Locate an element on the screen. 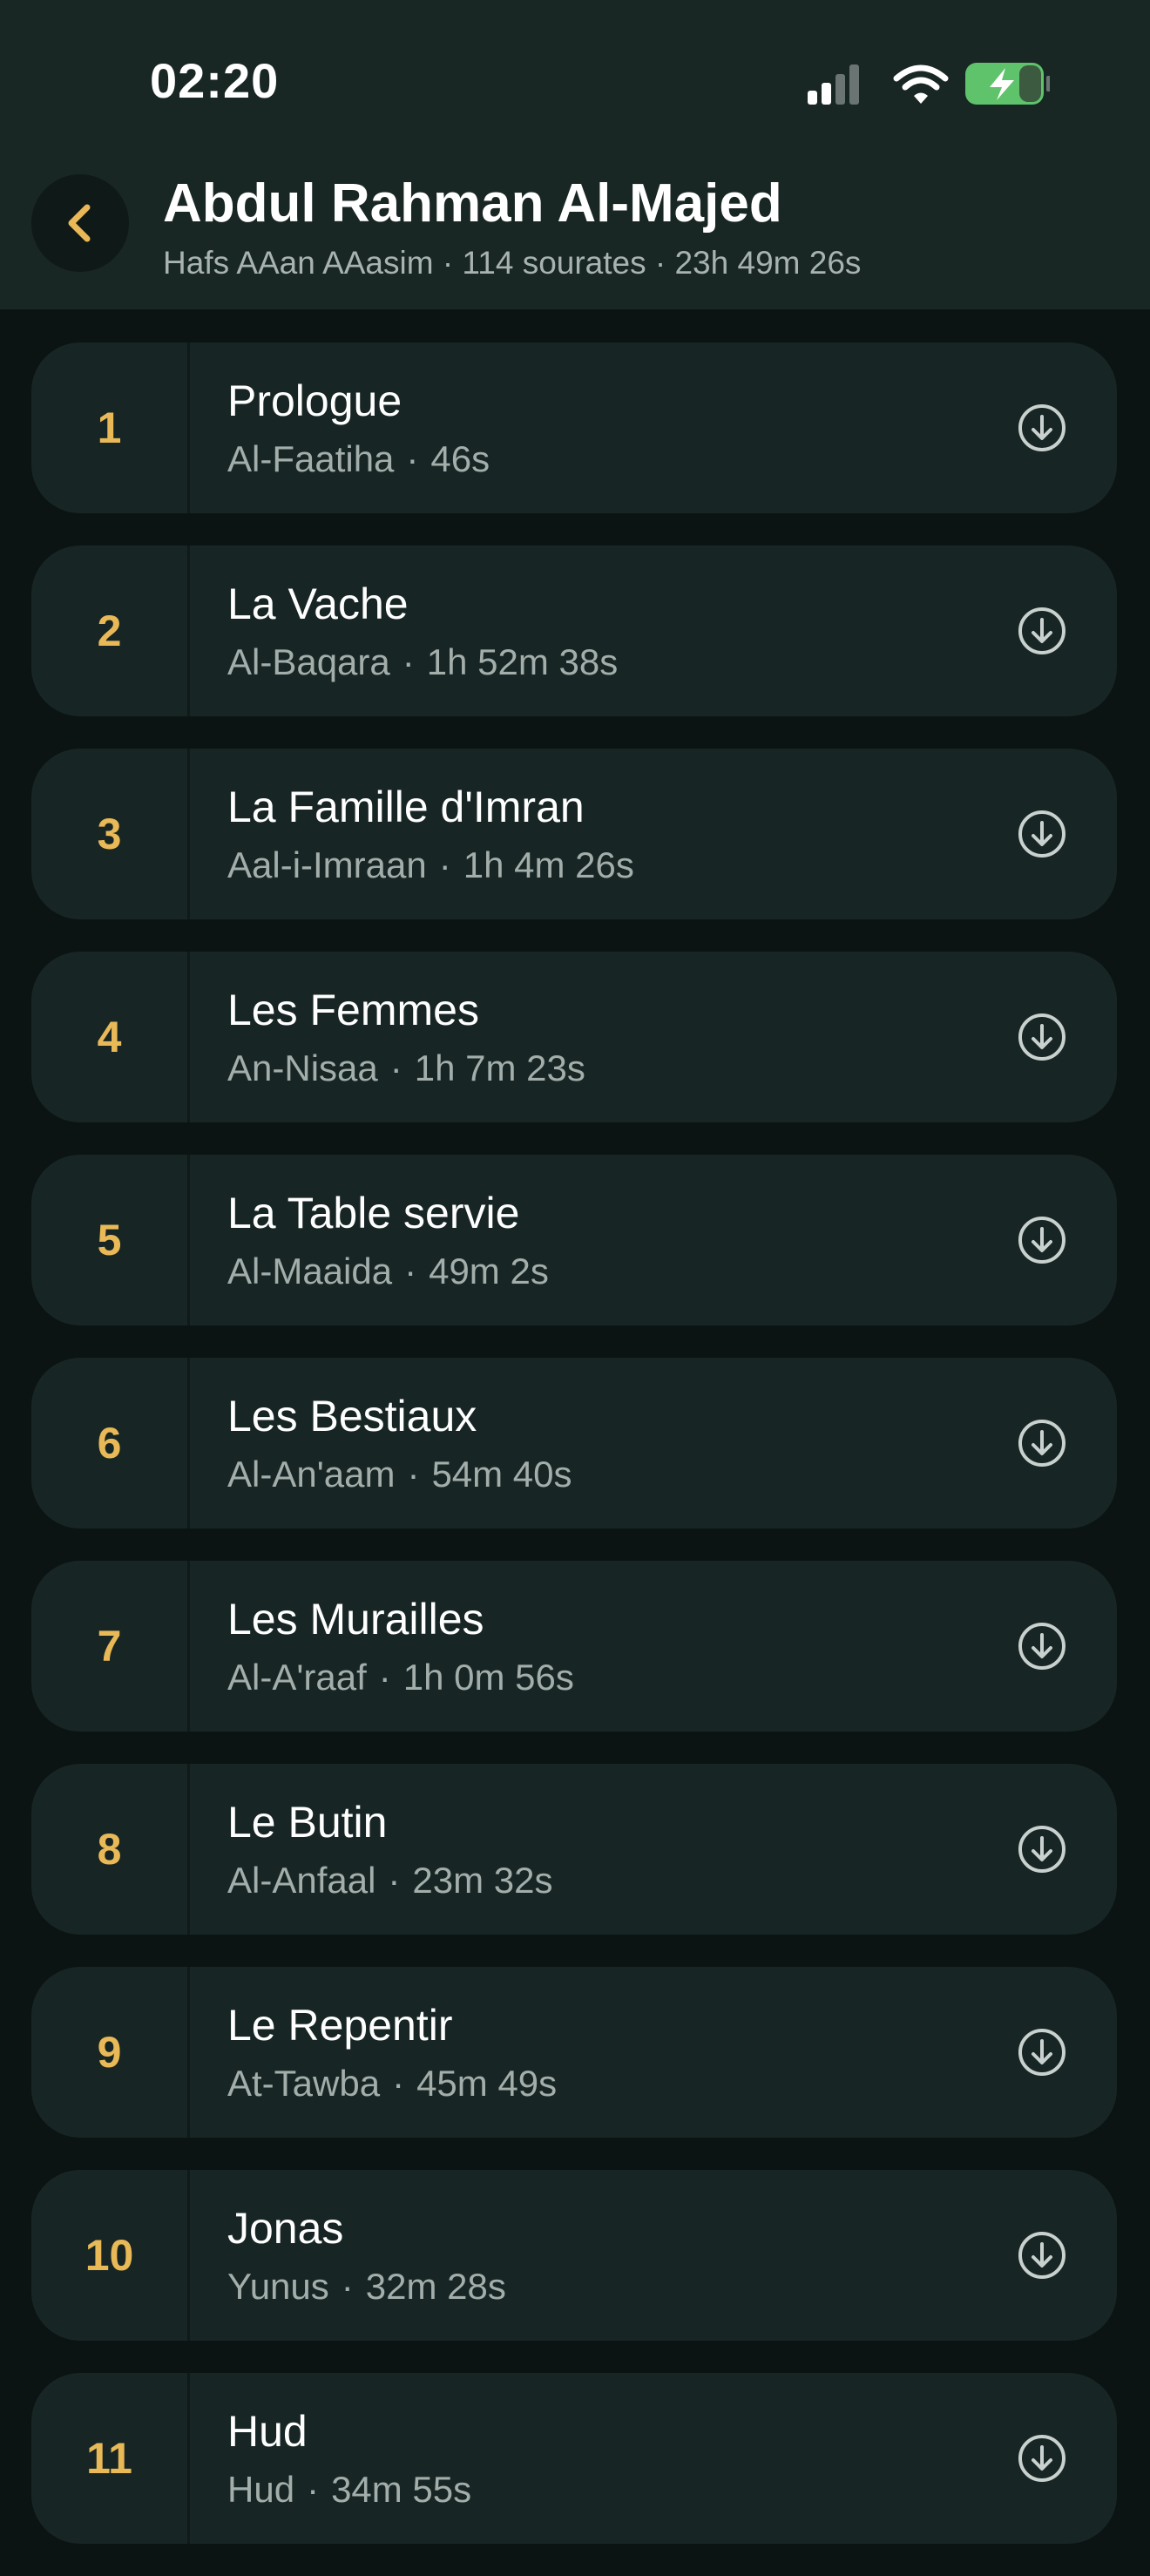 The image size is (1150, 2576). surah-name: Prologue is located at coordinates (314, 401).